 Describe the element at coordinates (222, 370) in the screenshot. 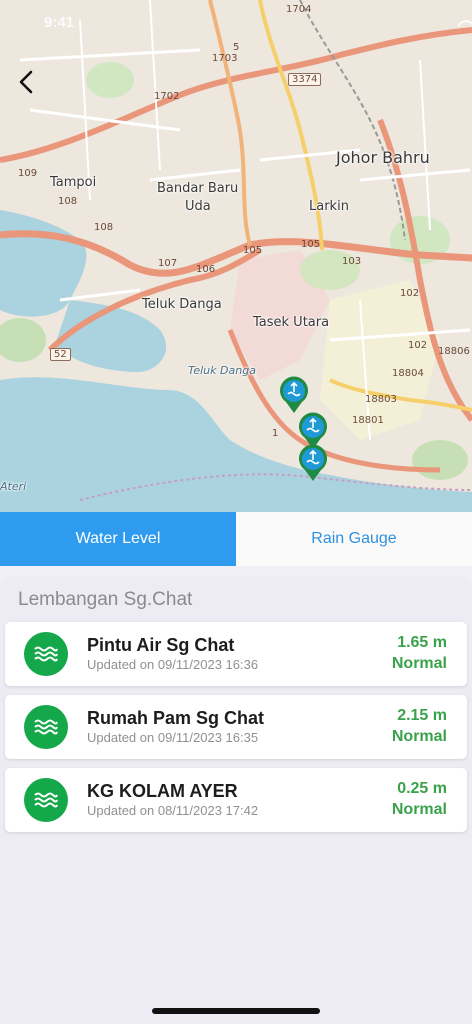

I see `map-label-teluk-danga-water: Teluk Danga` at that location.